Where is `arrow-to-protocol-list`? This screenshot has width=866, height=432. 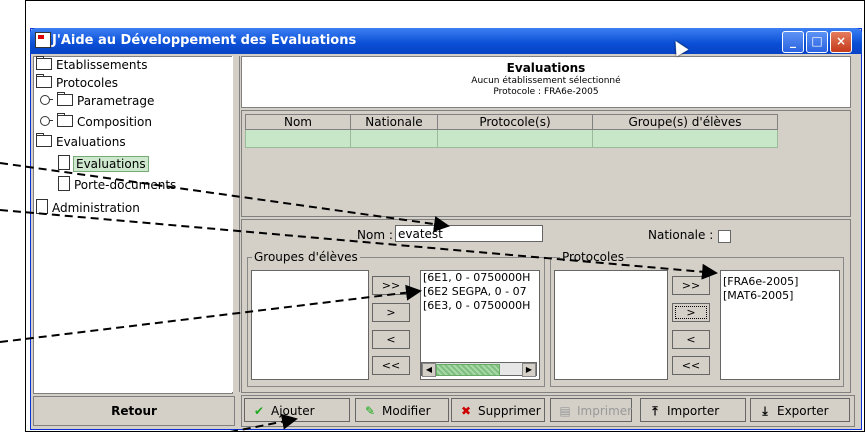 arrow-to-protocol-list is located at coordinates (359, 244).